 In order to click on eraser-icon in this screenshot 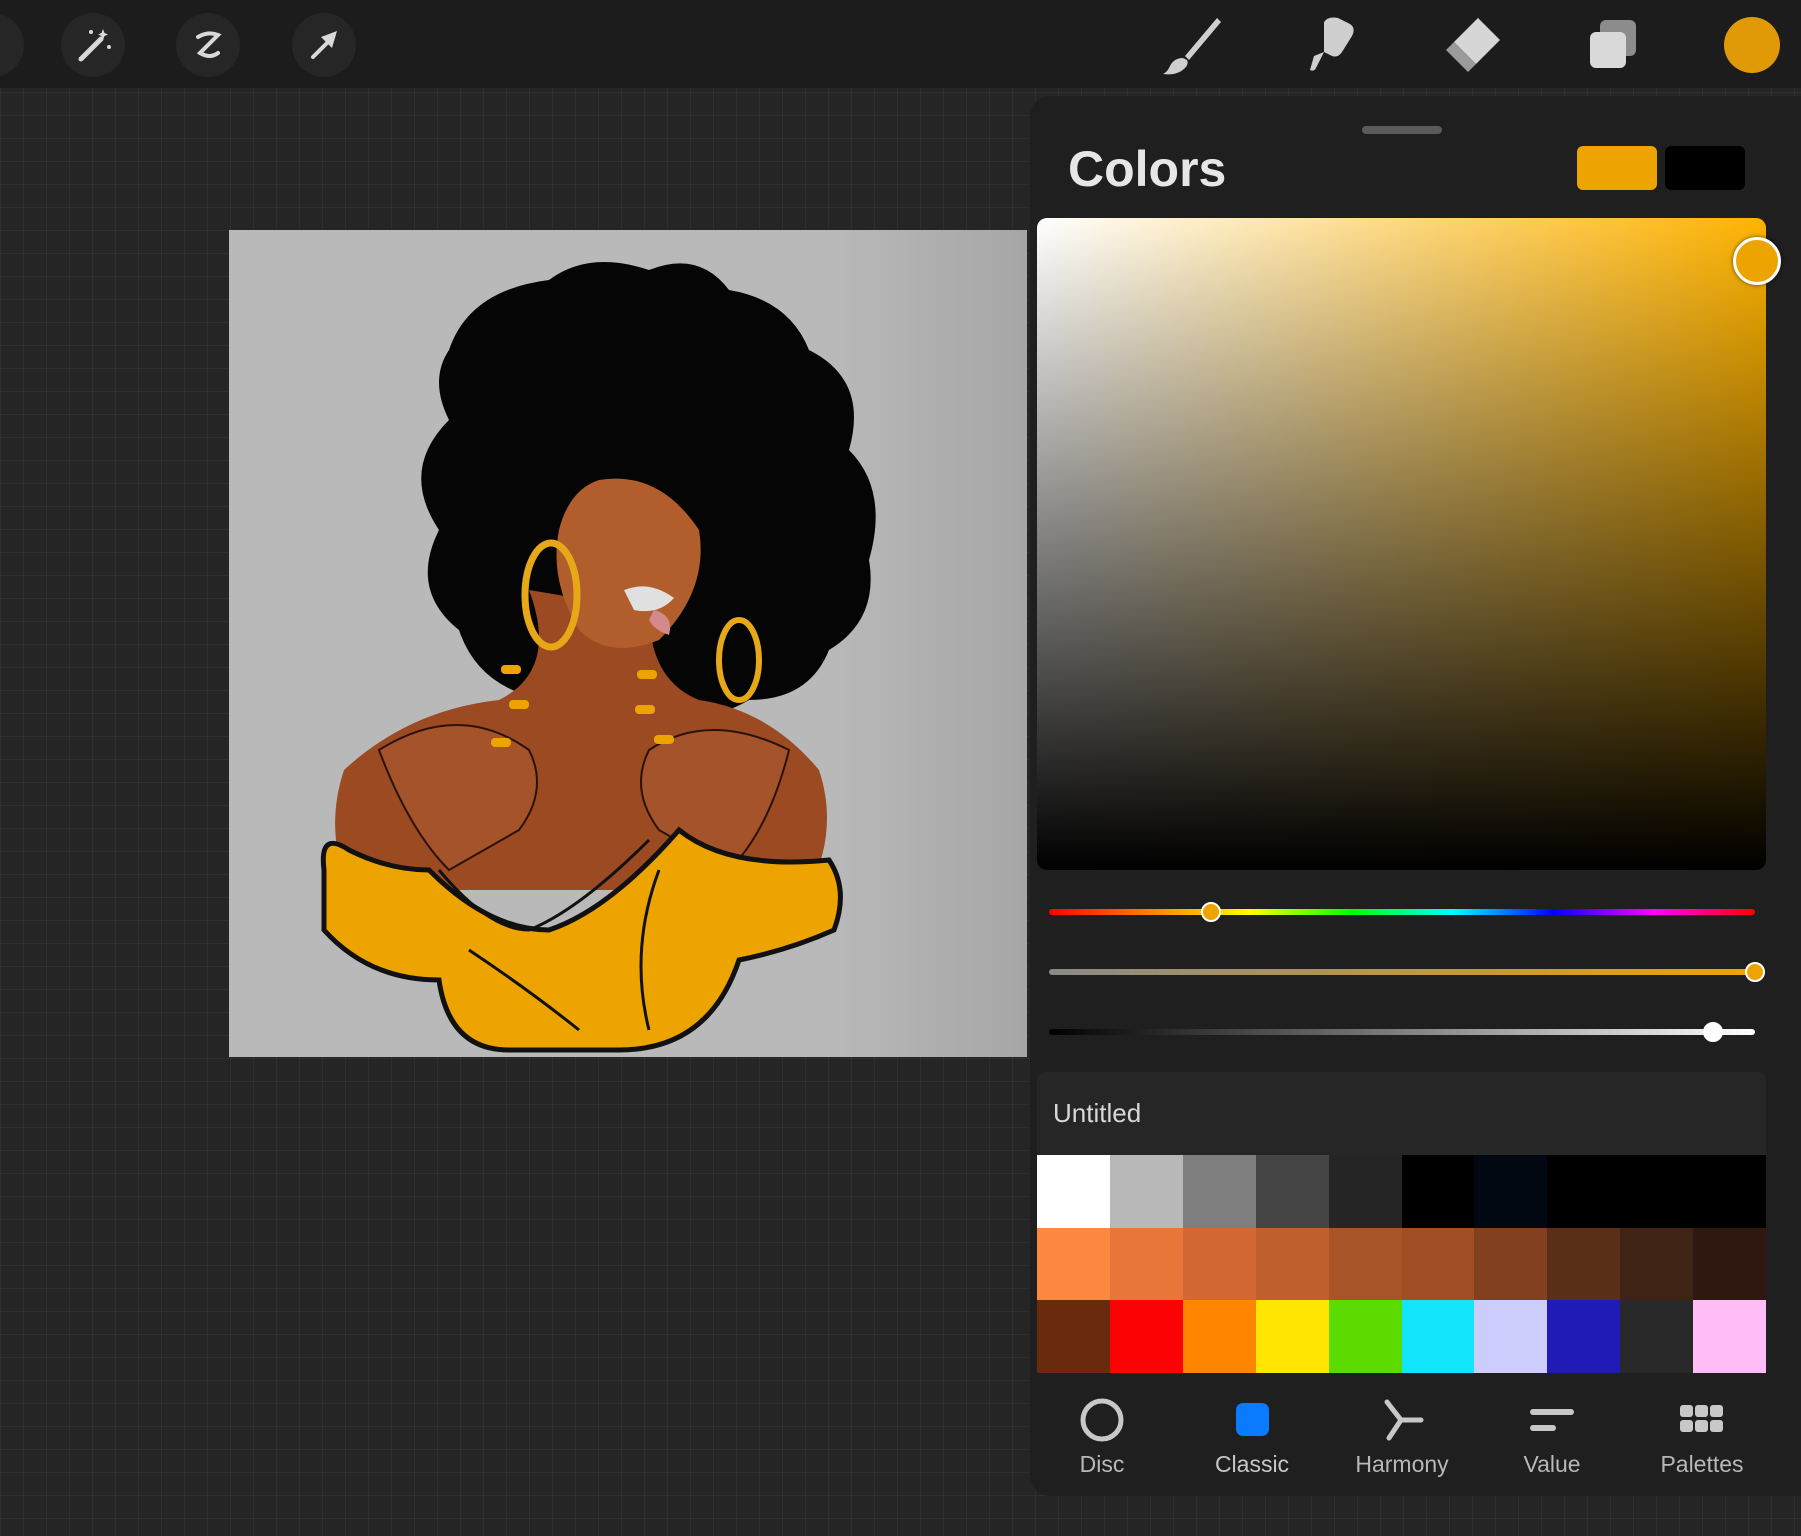, I will do `click(1471, 45)`.